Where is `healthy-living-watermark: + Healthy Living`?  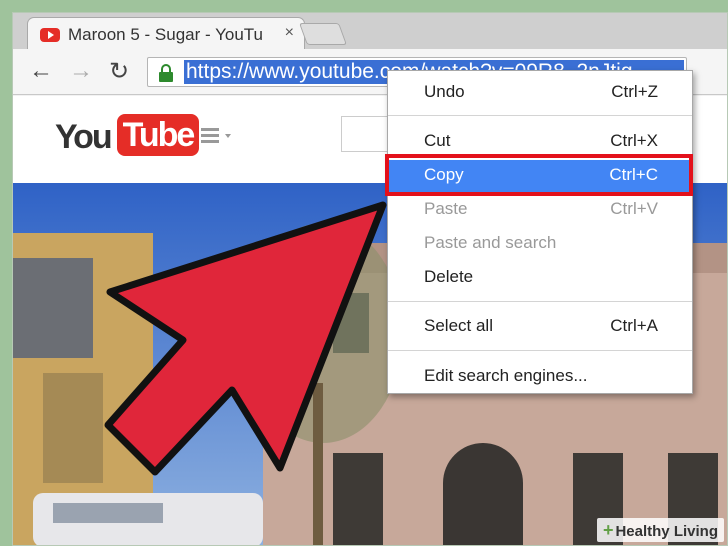
healthy-living-watermark: + Healthy Living is located at coordinates (660, 530).